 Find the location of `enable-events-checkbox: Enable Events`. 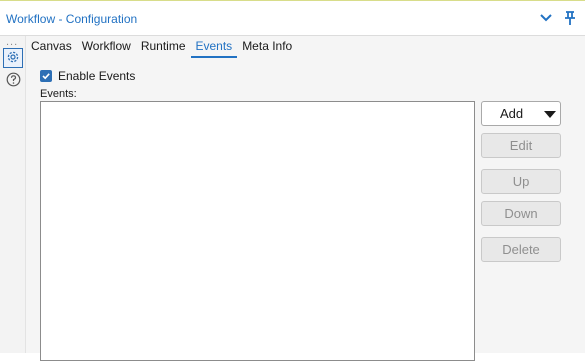

enable-events-checkbox: Enable Events is located at coordinates (87, 76).